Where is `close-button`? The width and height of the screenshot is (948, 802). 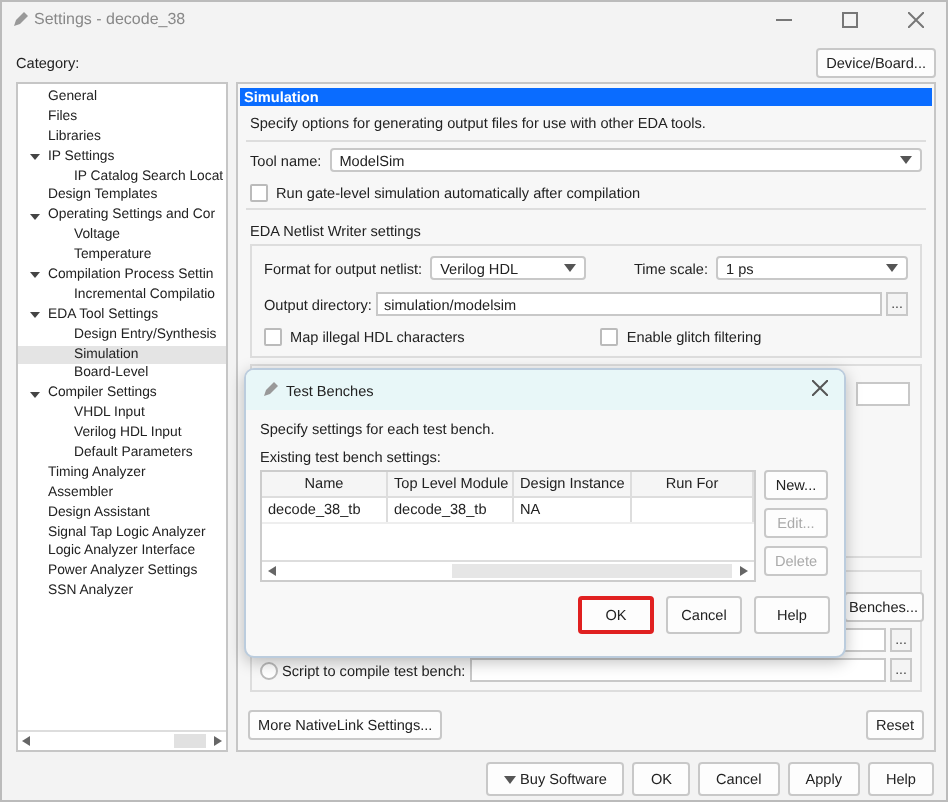 close-button is located at coordinates (820, 390).